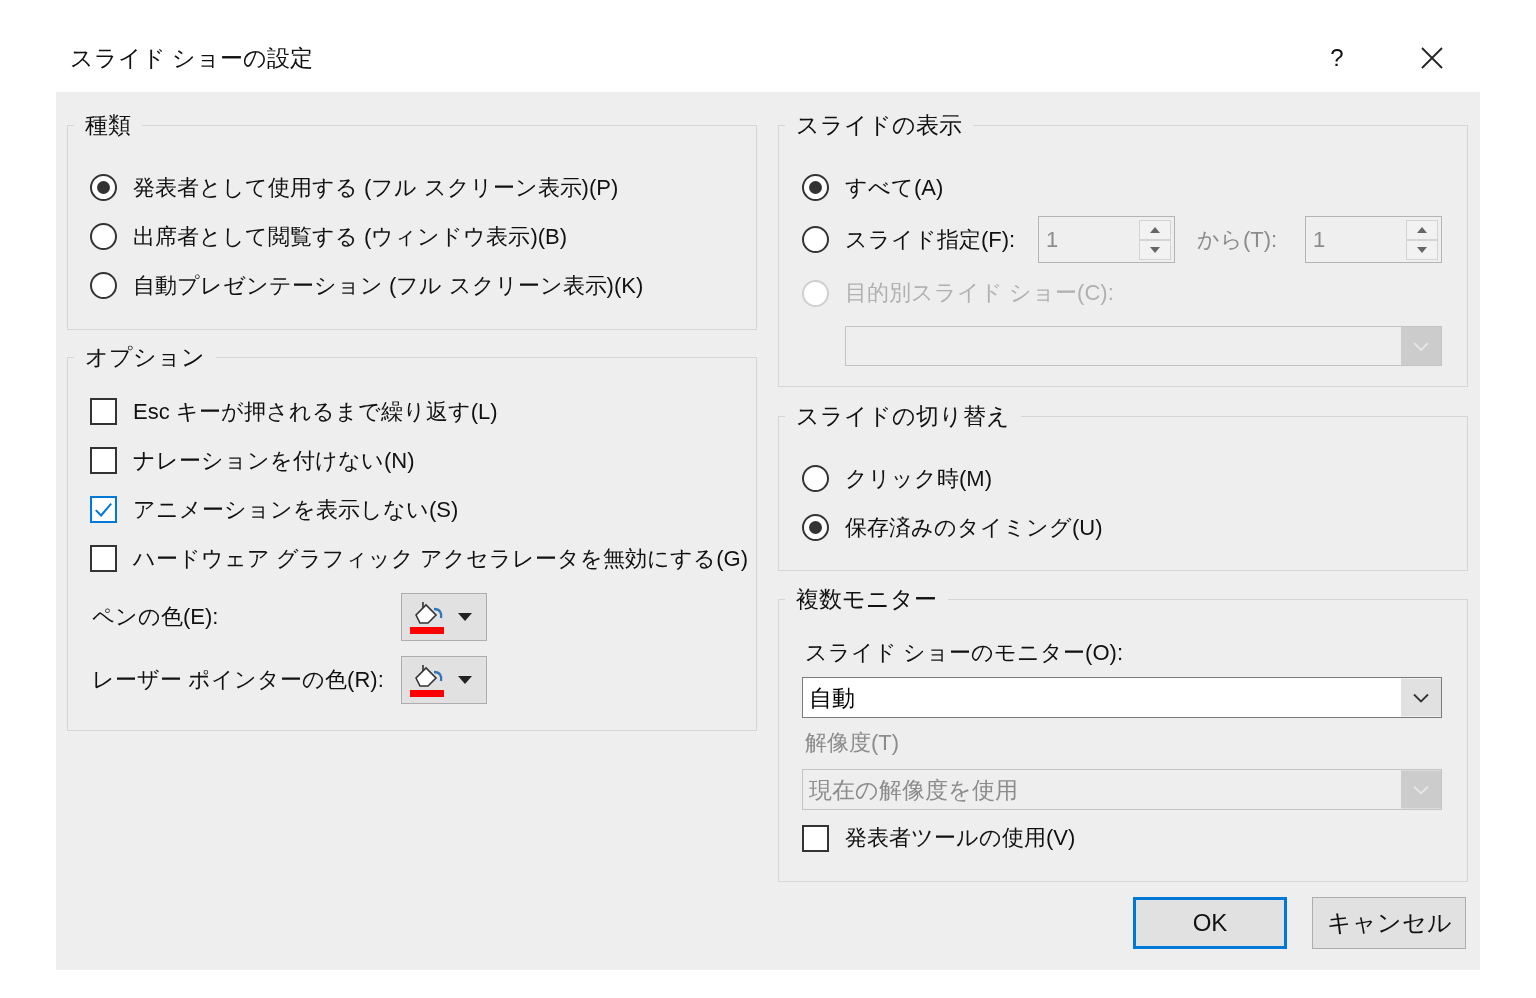 The height and width of the screenshot is (998, 1536). What do you see at coordinates (108, 125) in the screenshot?
I see `group-title: 種類` at bounding box center [108, 125].